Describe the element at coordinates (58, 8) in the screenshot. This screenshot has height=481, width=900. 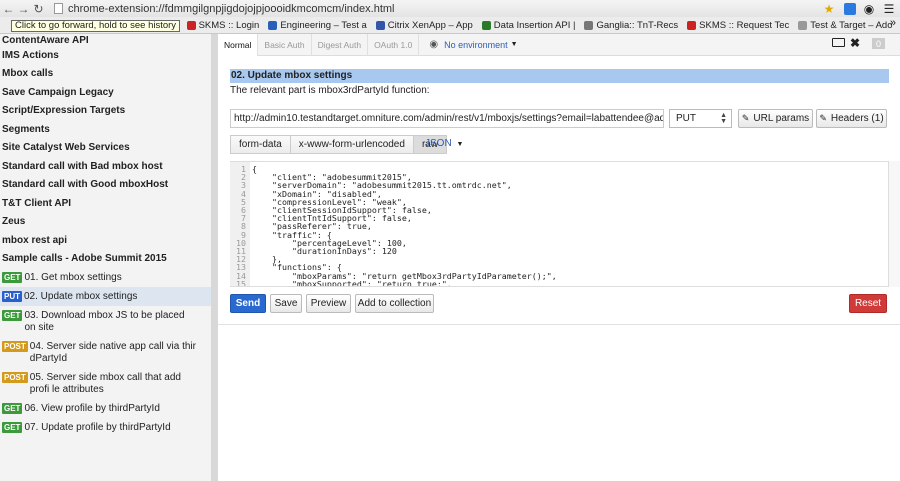
I see `page-icon` at that location.